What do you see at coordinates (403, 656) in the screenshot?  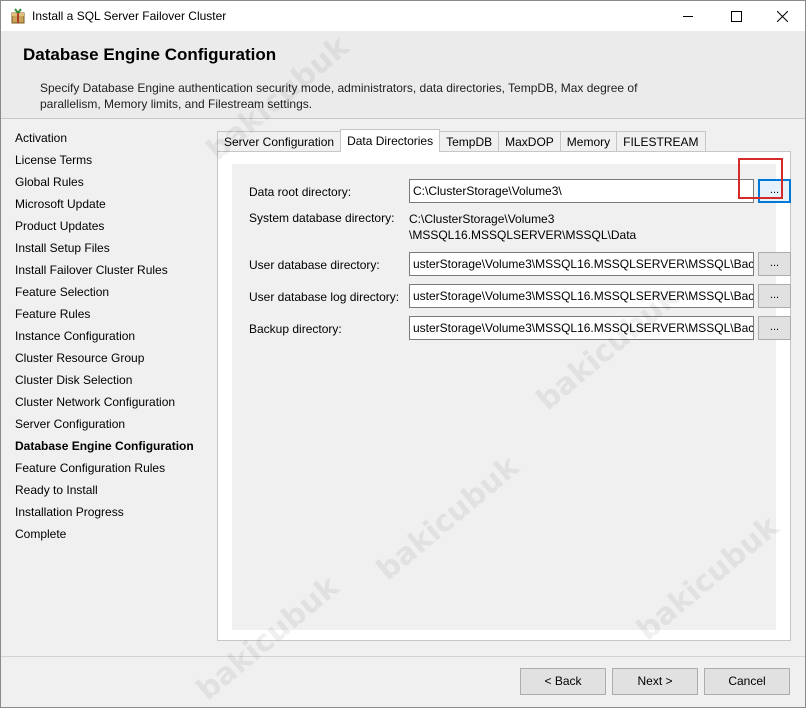 I see `footer-divider` at bounding box center [403, 656].